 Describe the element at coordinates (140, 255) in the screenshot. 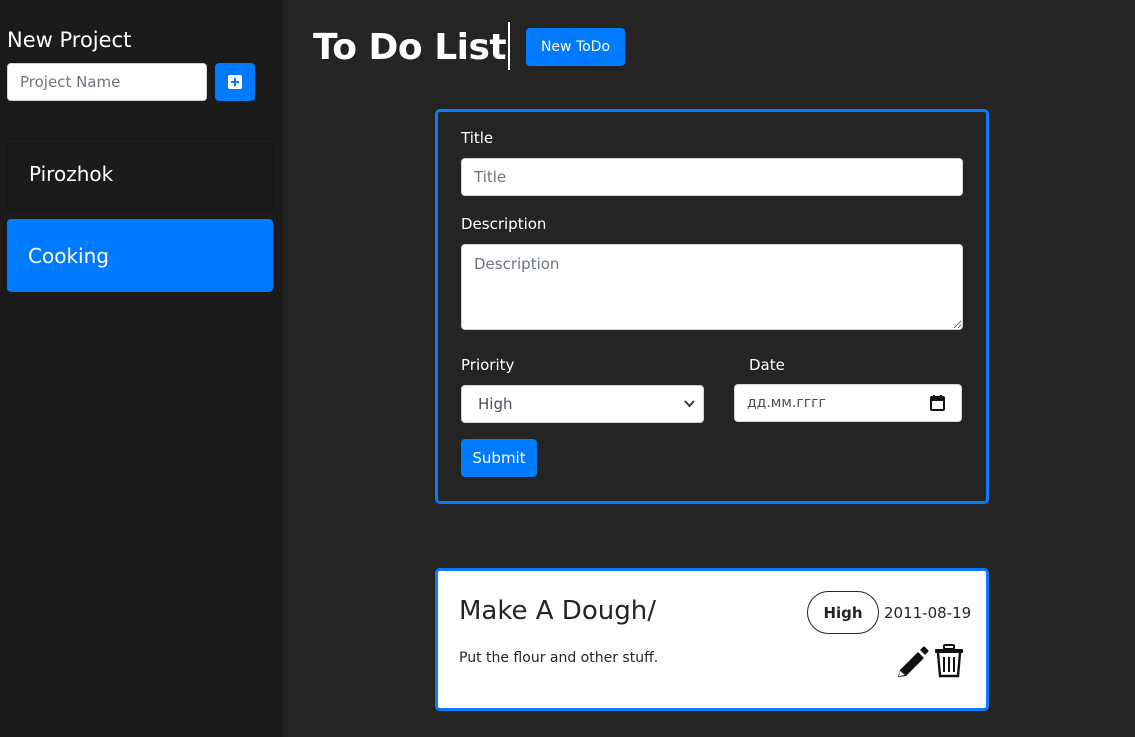

I see `project-item-cooking: Cooking` at that location.